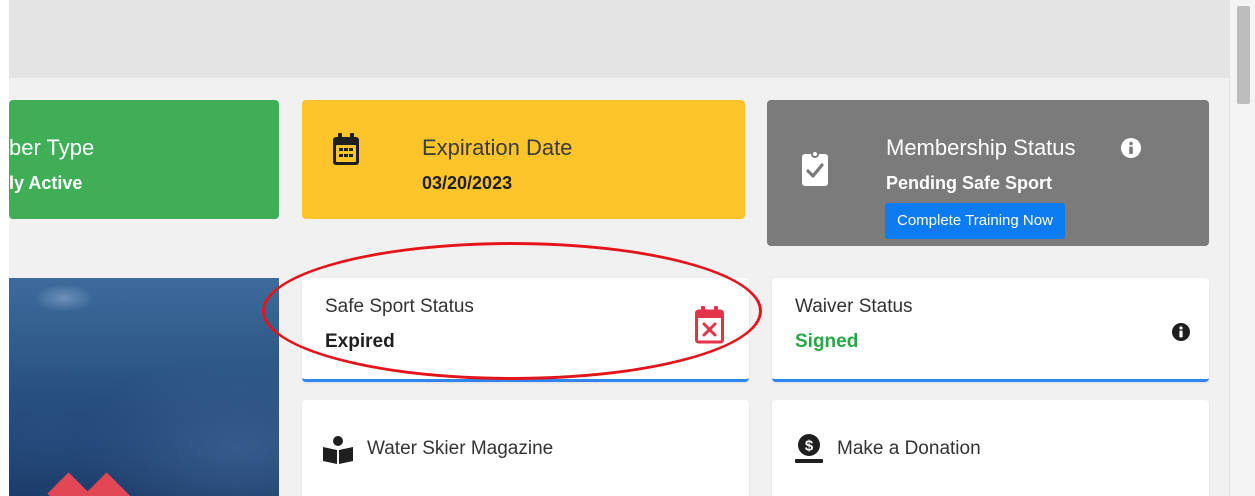 This screenshot has height=496, width=1255. Describe the element at coordinates (46, 183) in the screenshot. I see `member-type-value: ly Active` at that location.